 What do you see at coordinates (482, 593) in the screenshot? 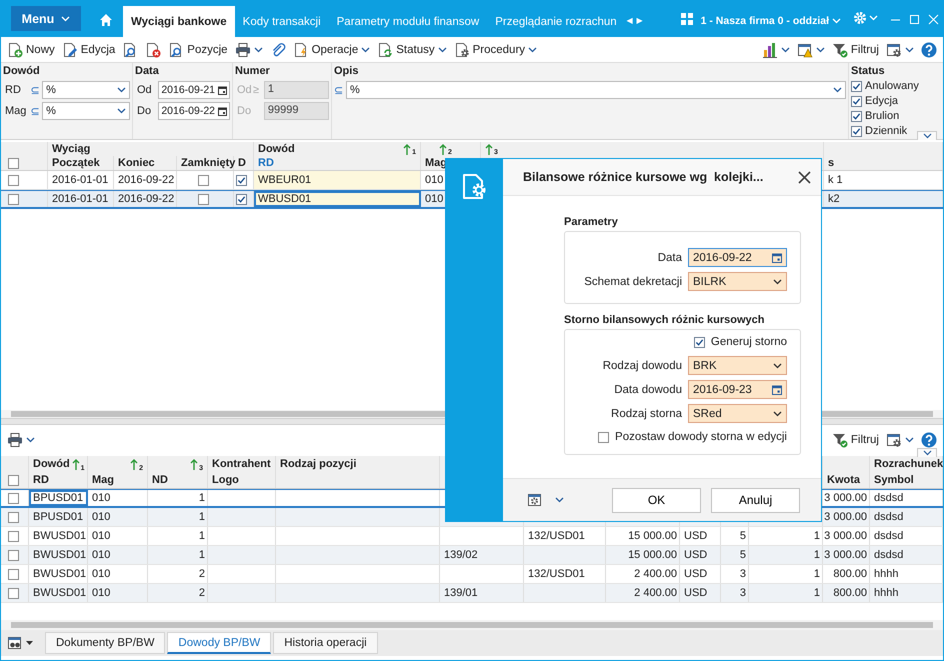
I see `table-cell: 139/01` at bounding box center [482, 593].